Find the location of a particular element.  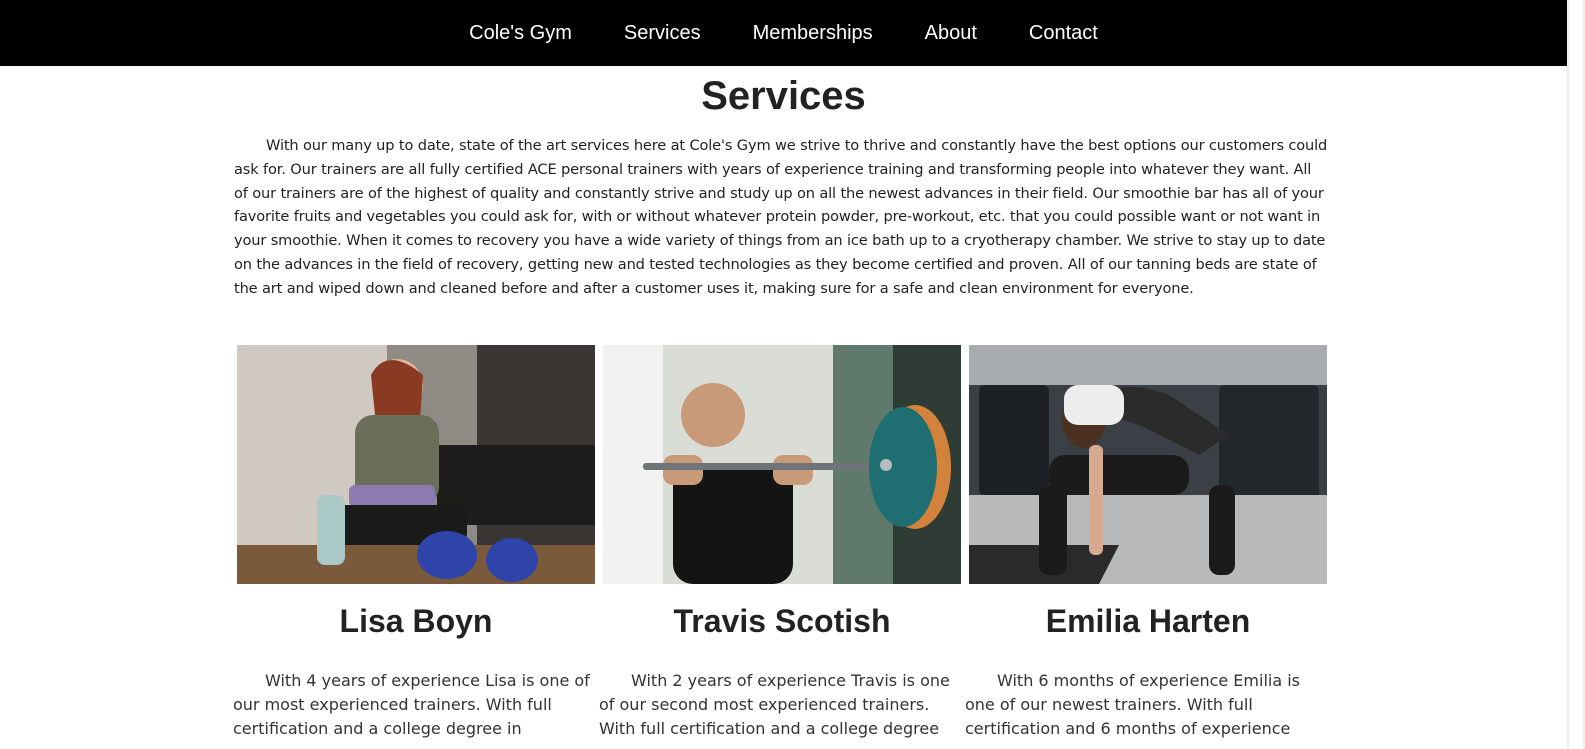

nav-link-about: About is located at coordinates (951, 33).